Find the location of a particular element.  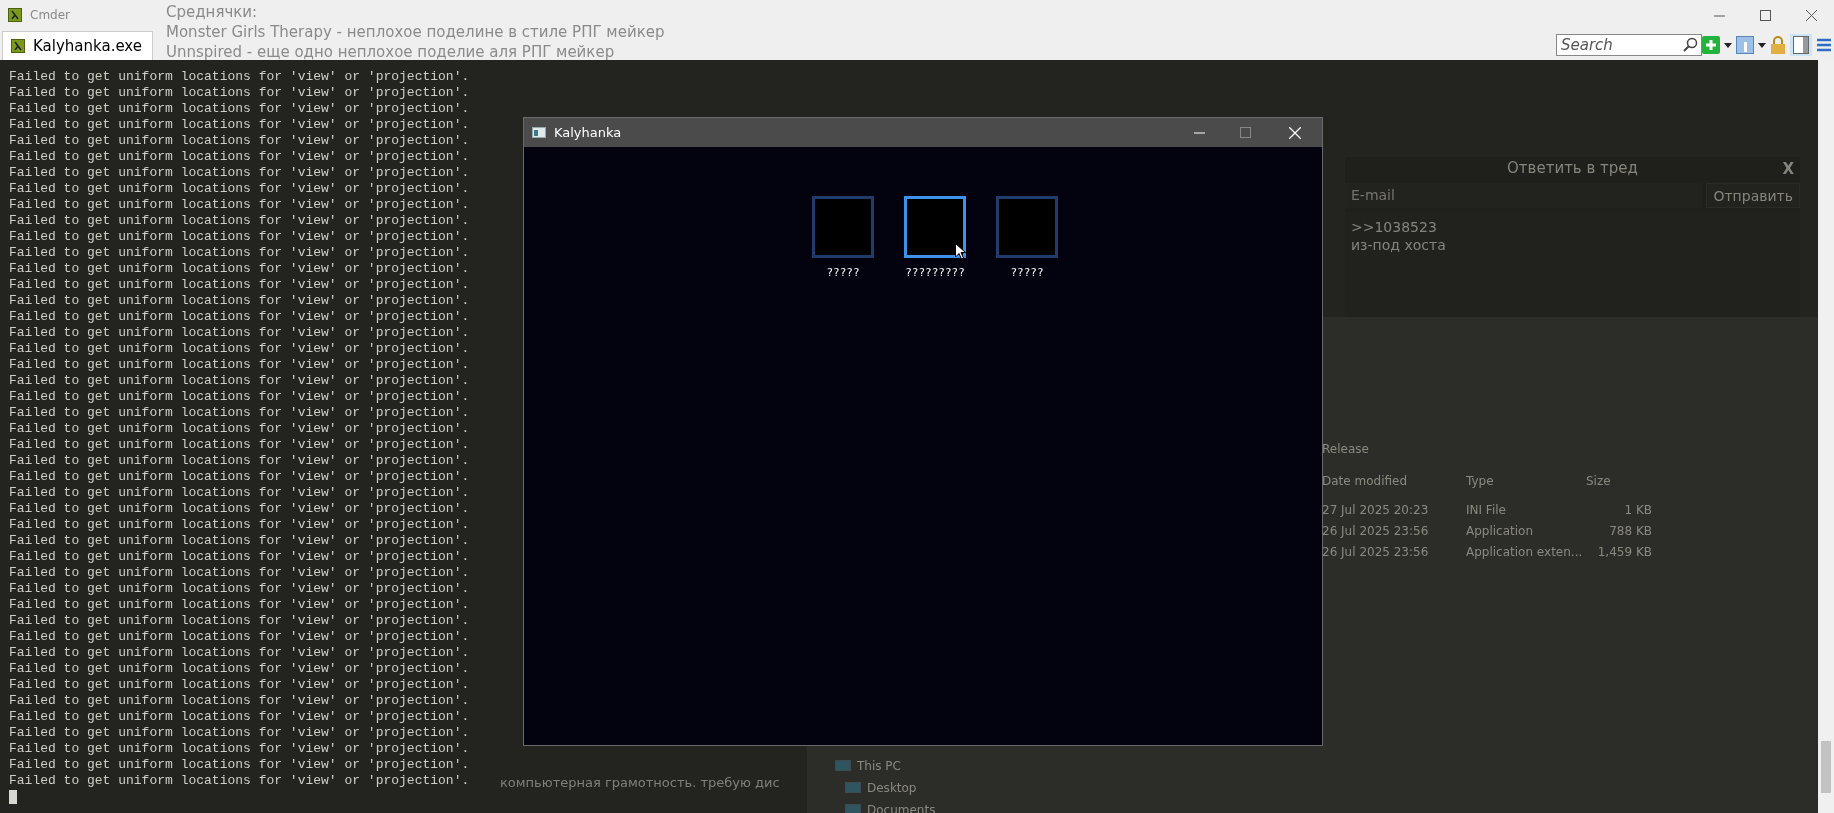

column-header: Type is located at coordinates (1480, 481).